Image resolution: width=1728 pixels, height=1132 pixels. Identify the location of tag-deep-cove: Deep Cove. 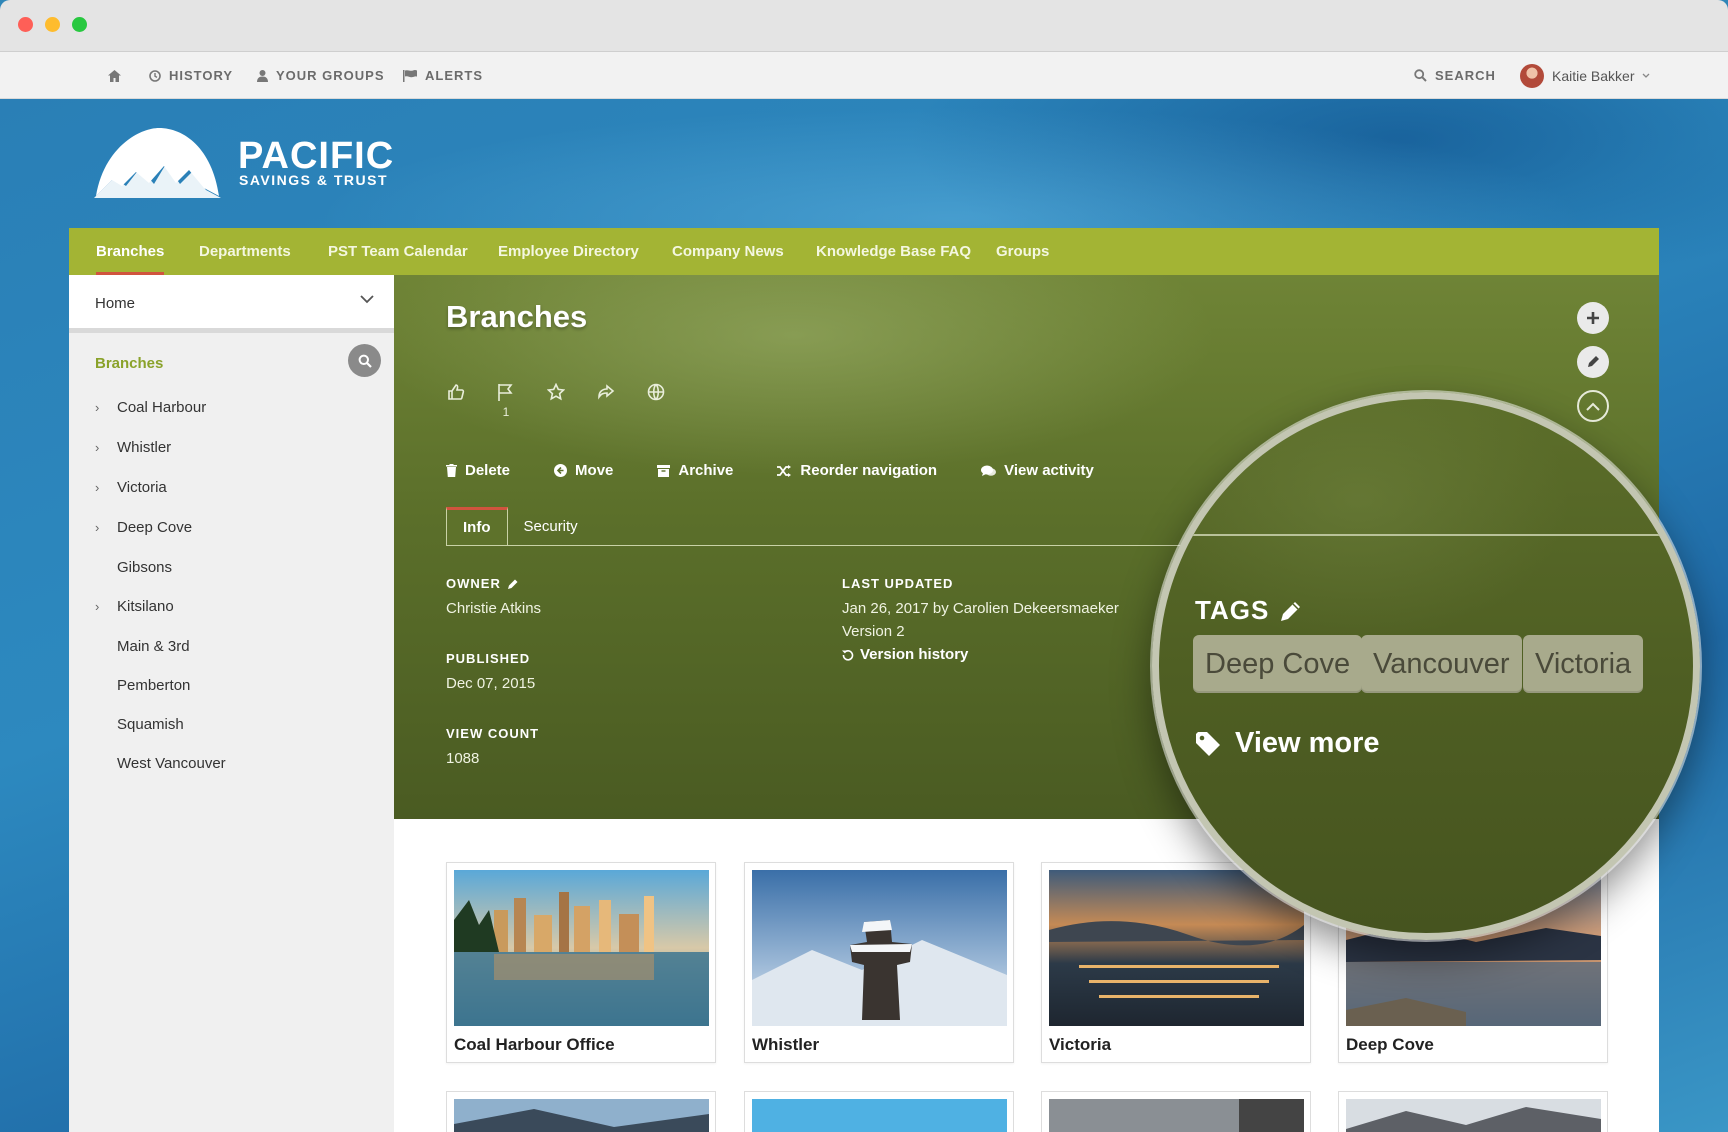
(1278, 664).